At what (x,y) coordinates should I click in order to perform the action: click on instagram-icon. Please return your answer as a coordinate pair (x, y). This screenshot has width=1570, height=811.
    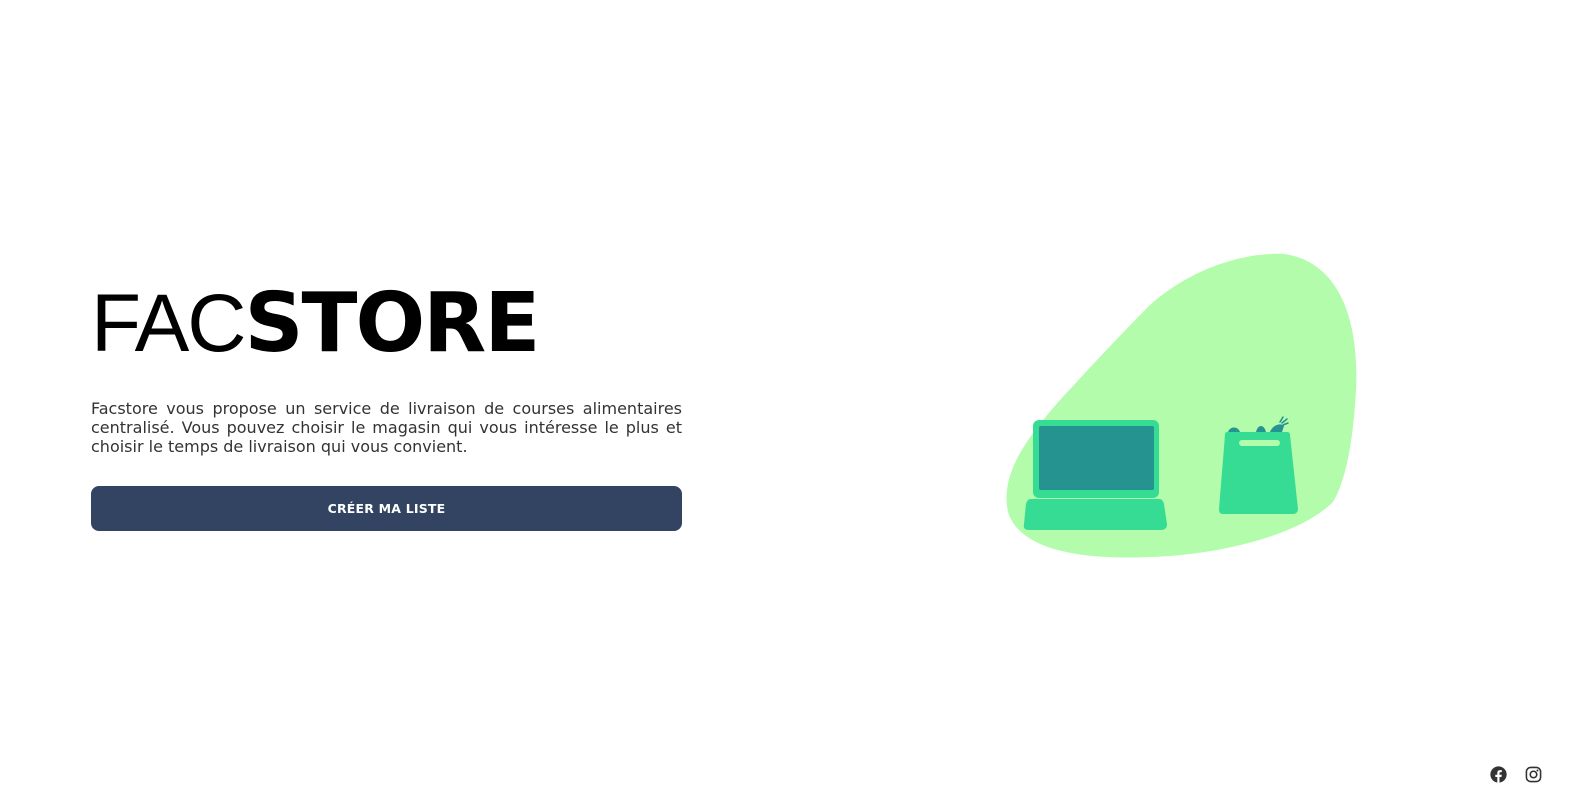
    Looking at the image, I should click on (1533, 774).